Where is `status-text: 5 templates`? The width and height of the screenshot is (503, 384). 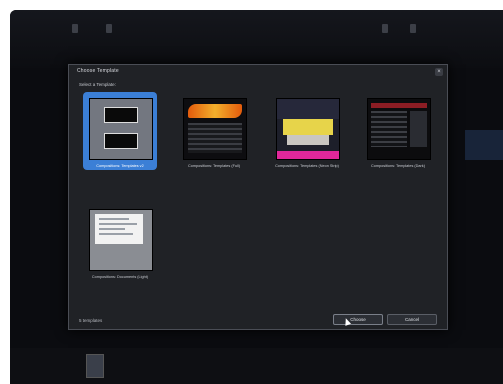 status-text: 5 templates is located at coordinates (91, 320).